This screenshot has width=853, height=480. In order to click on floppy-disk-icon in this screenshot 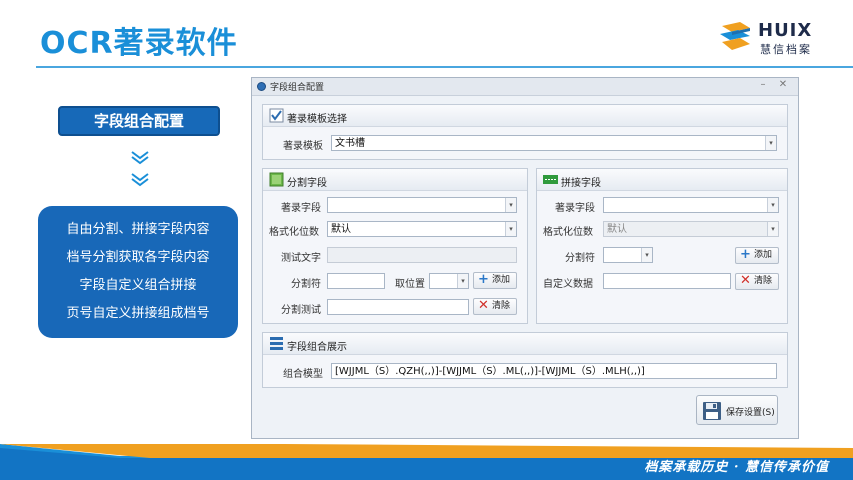, I will do `click(712, 411)`.